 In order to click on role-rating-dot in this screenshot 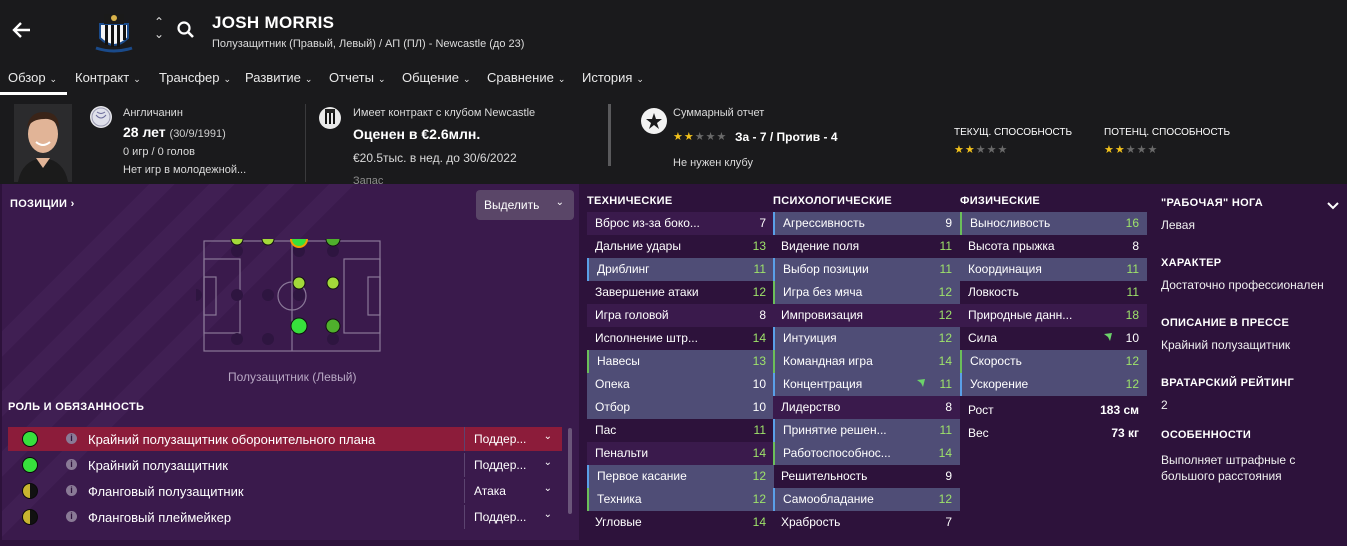, I will do `click(30, 517)`.